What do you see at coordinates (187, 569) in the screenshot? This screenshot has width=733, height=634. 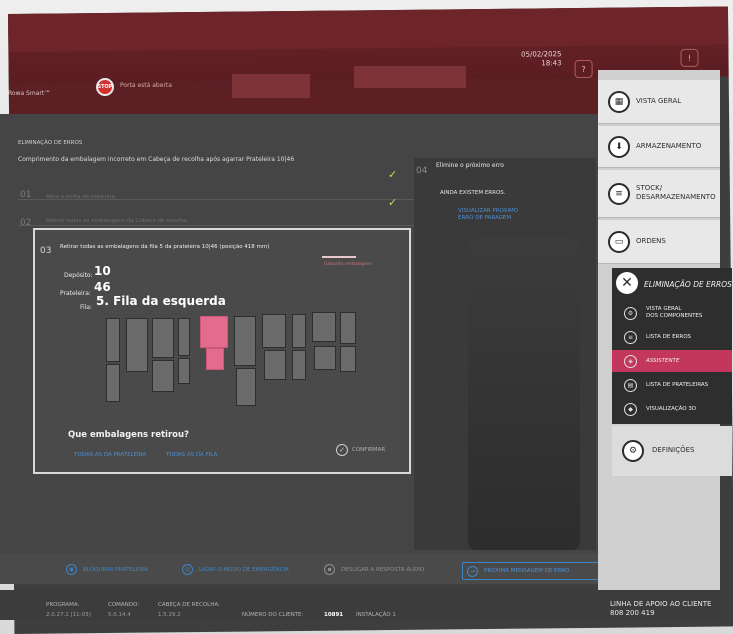 I see `emergency-icon: ◎` at bounding box center [187, 569].